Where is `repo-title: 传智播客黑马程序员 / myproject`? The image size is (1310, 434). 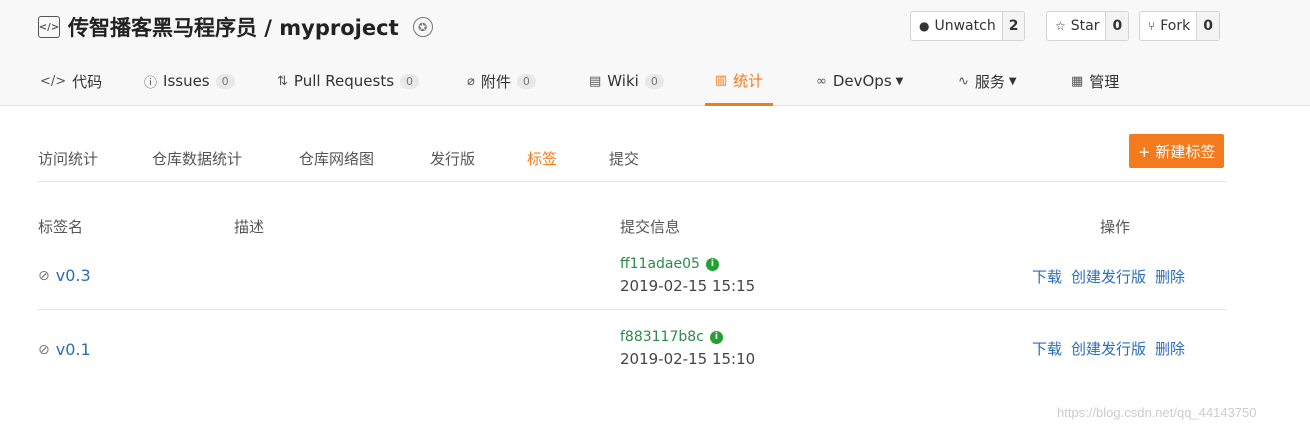
repo-title: 传智播客黑马程序员 / myproject is located at coordinates (233, 27).